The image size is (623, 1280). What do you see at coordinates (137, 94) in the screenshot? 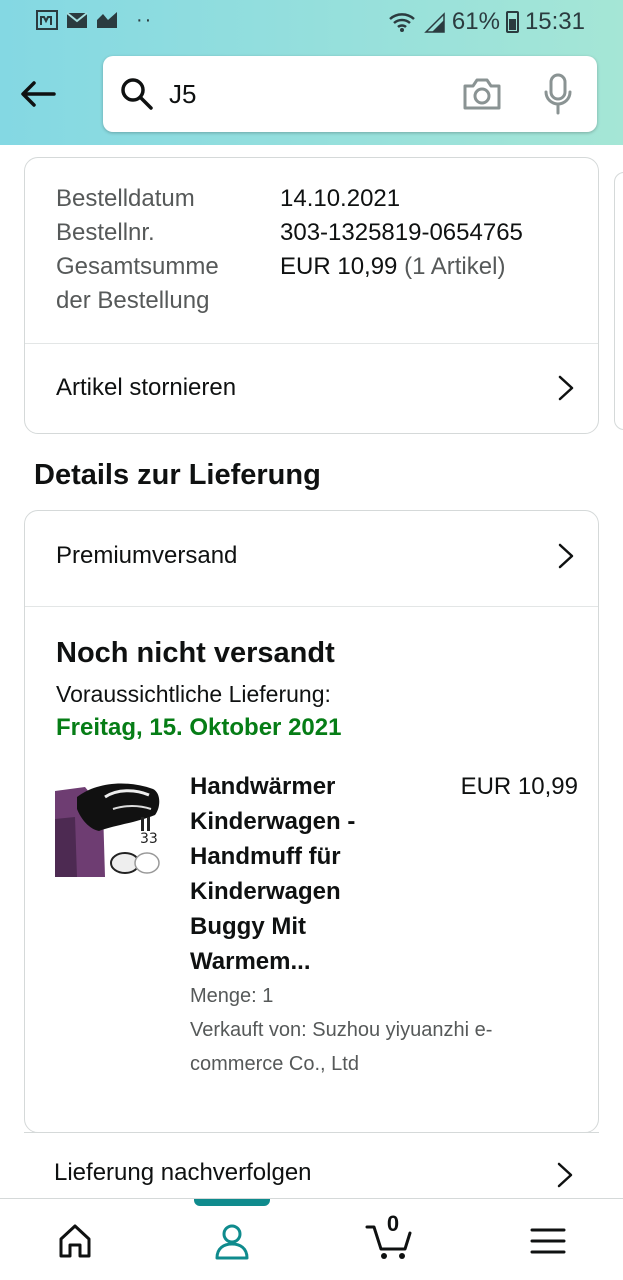
I see `search-icon` at bounding box center [137, 94].